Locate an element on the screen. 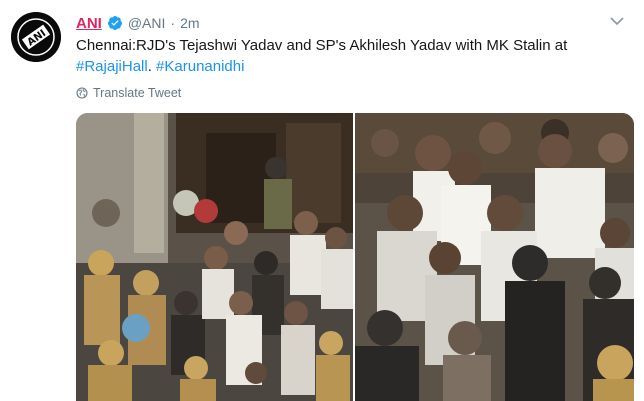 This screenshot has height=401, width=644. tweet-header: ANI @ANI · 2m is located at coordinates (138, 23).